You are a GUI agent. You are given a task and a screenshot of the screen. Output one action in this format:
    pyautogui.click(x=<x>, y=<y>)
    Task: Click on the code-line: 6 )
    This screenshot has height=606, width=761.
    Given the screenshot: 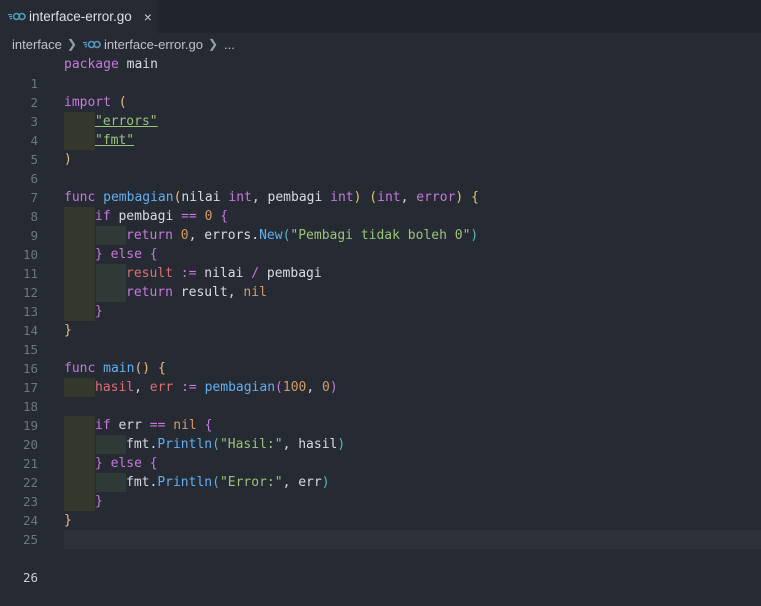 What is the action you would take?
    pyautogui.click(x=380, y=168)
    